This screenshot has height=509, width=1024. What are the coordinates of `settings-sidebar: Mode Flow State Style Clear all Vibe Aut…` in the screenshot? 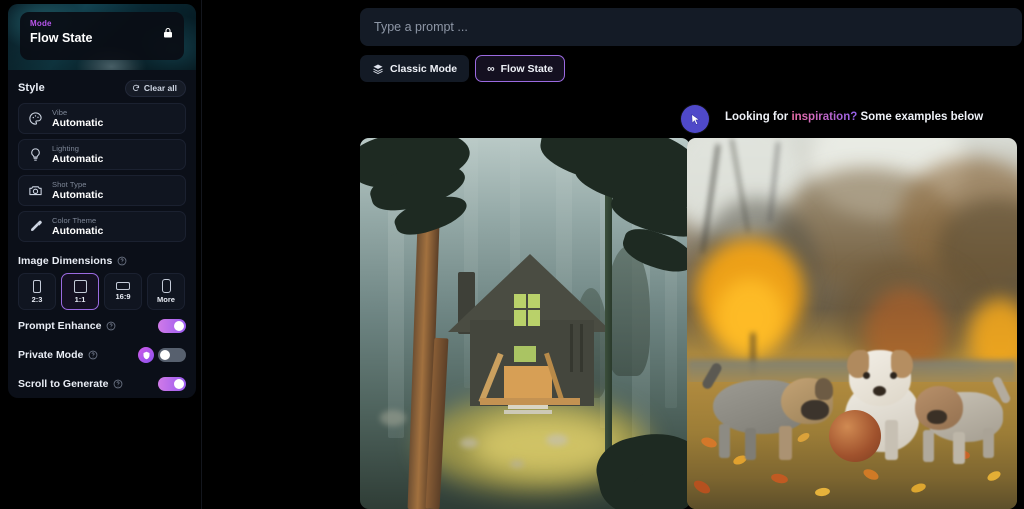 It's located at (102, 201).